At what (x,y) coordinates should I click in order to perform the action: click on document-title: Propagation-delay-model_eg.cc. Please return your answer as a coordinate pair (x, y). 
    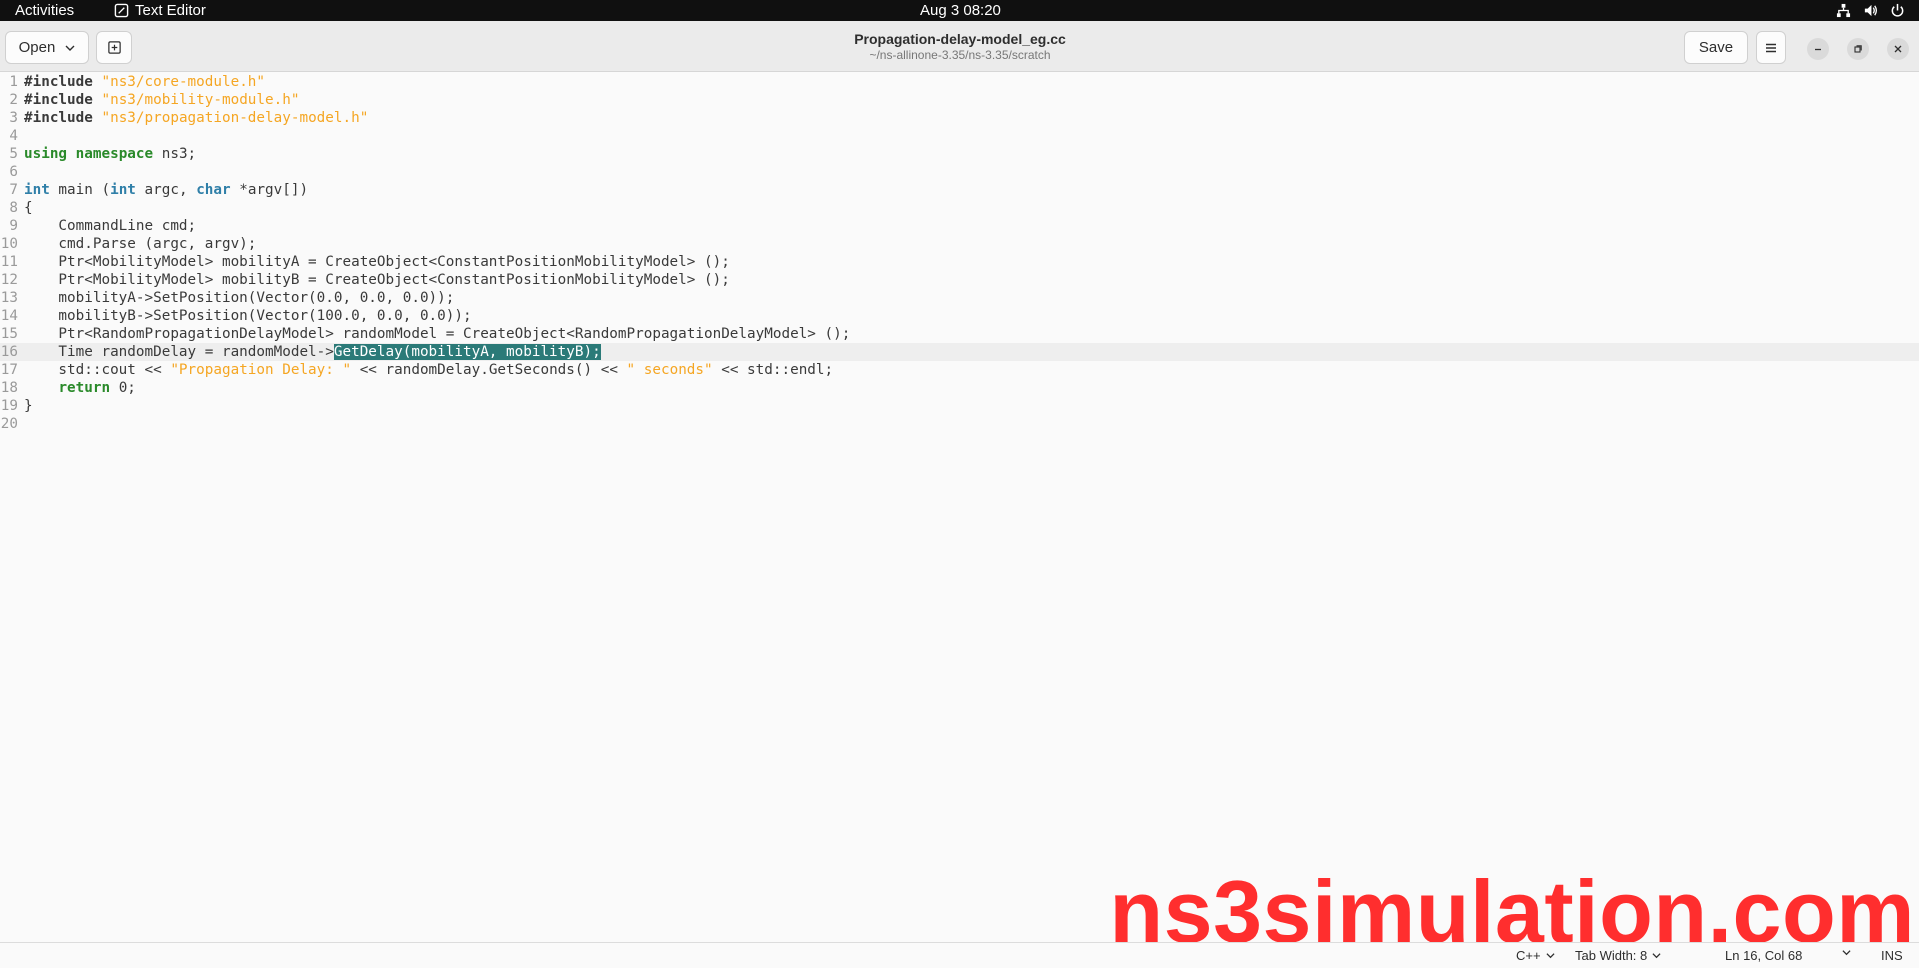
    Looking at the image, I should click on (960, 39).